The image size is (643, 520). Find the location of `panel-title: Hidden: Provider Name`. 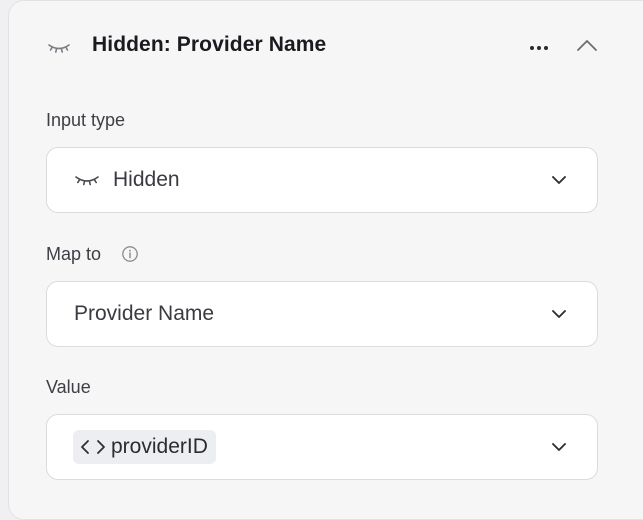

panel-title: Hidden: Provider Name is located at coordinates (209, 44).